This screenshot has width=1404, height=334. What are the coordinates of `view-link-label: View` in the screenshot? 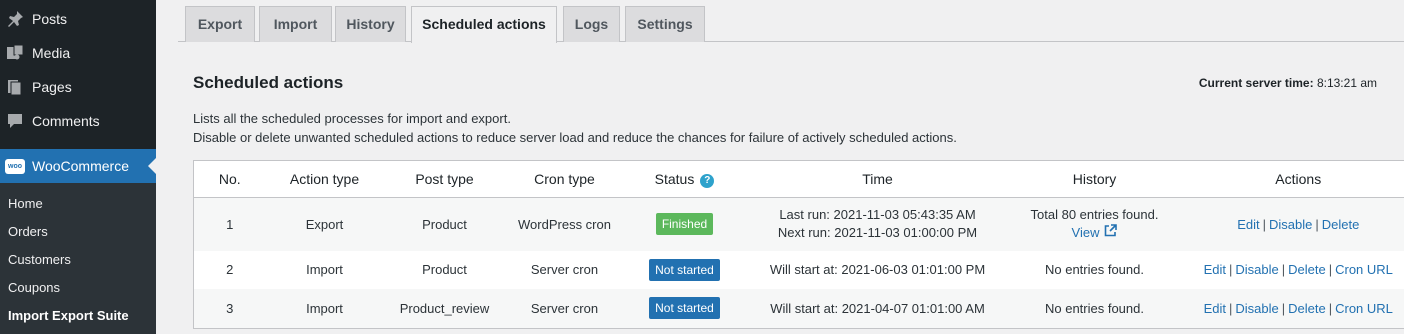 It's located at (1085, 233).